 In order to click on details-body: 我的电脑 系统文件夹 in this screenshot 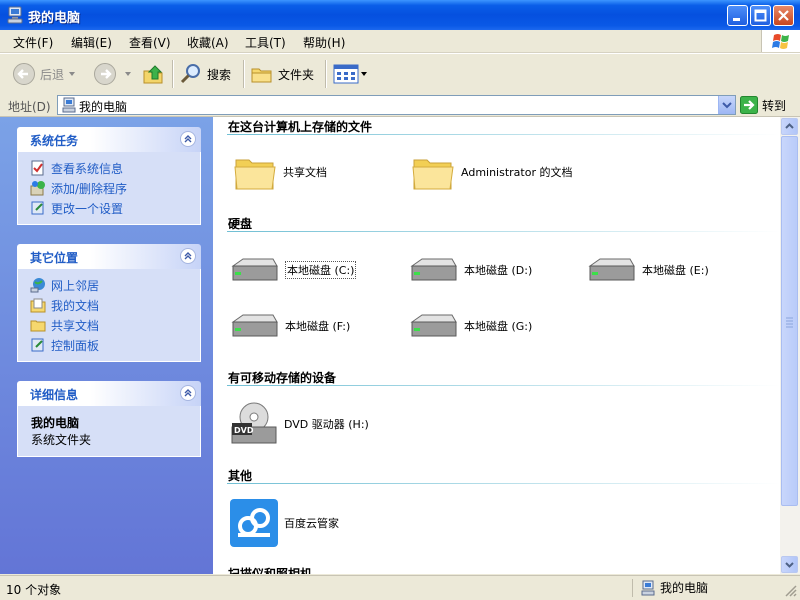, I will do `click(109, 431)`.